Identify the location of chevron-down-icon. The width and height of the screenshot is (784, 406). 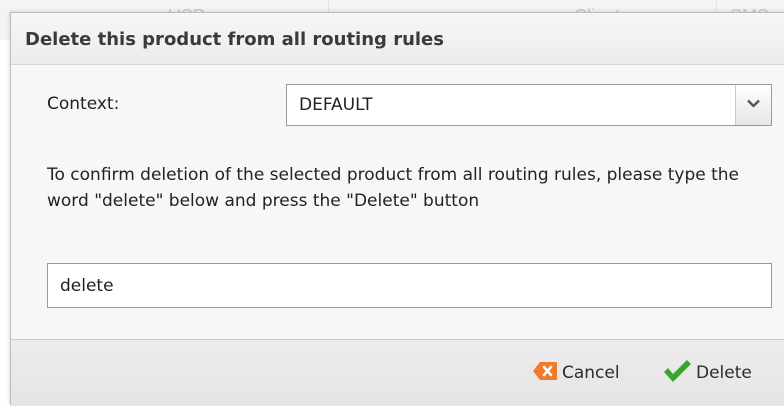
(753, 103).